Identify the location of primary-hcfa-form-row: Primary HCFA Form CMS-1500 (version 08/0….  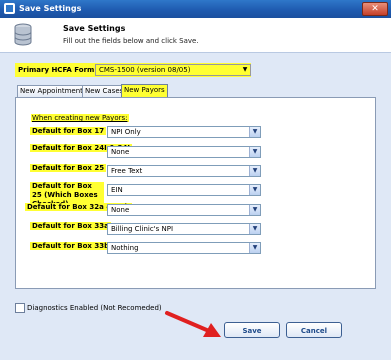
(133, 70).